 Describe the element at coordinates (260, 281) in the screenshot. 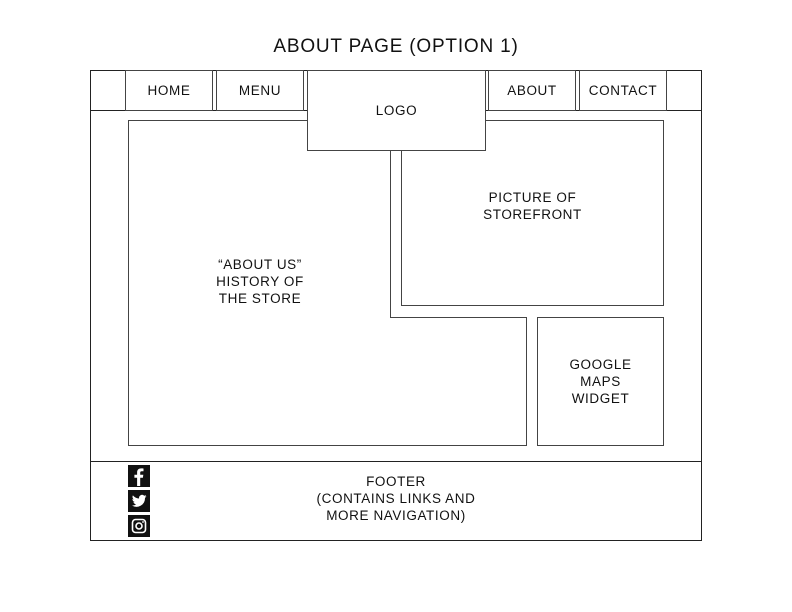

I see `about-us-text: “ABOUT US” HISTORY OF THE STORE` at that location.